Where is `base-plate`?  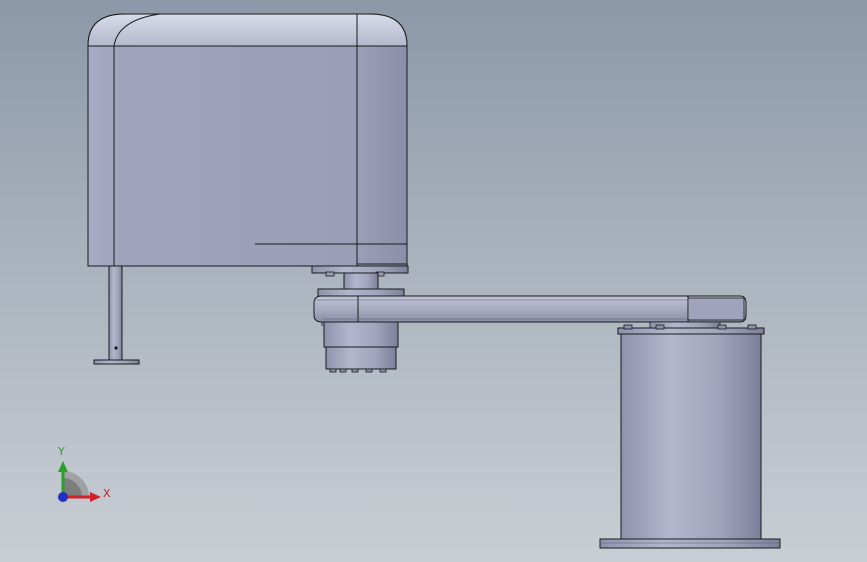 base-plate is located at coordinates (690, 543).